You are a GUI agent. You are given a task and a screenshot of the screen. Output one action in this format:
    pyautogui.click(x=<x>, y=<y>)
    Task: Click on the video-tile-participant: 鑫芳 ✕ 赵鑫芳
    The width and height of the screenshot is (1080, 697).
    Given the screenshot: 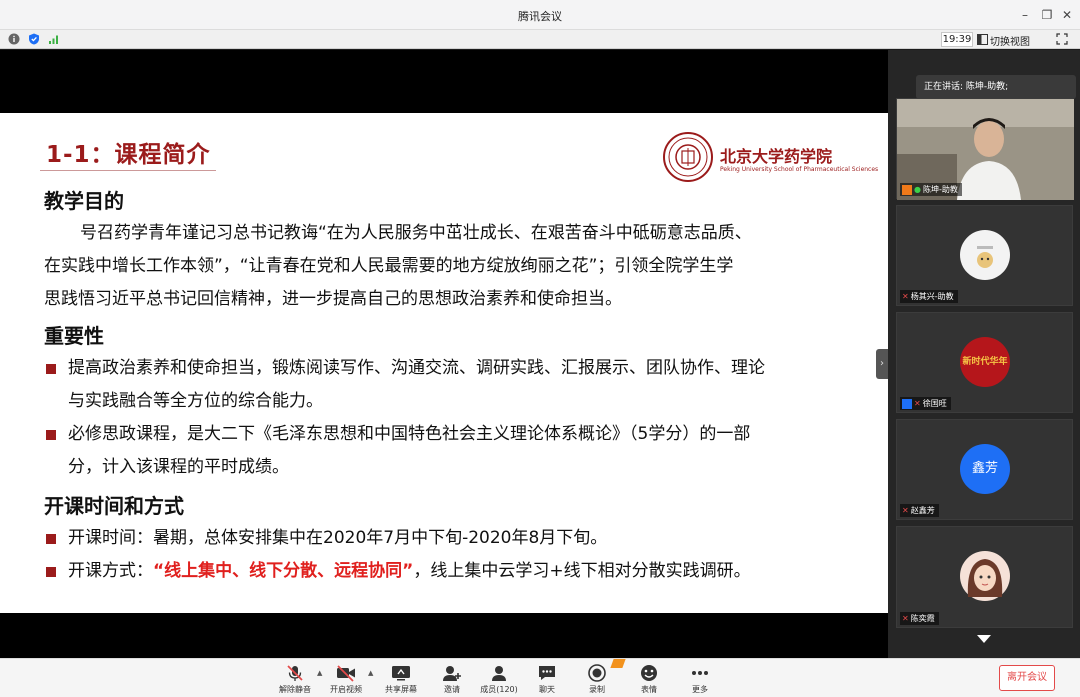 What is the action you would take?
    pyautogui.click(x=984, y=469)
    